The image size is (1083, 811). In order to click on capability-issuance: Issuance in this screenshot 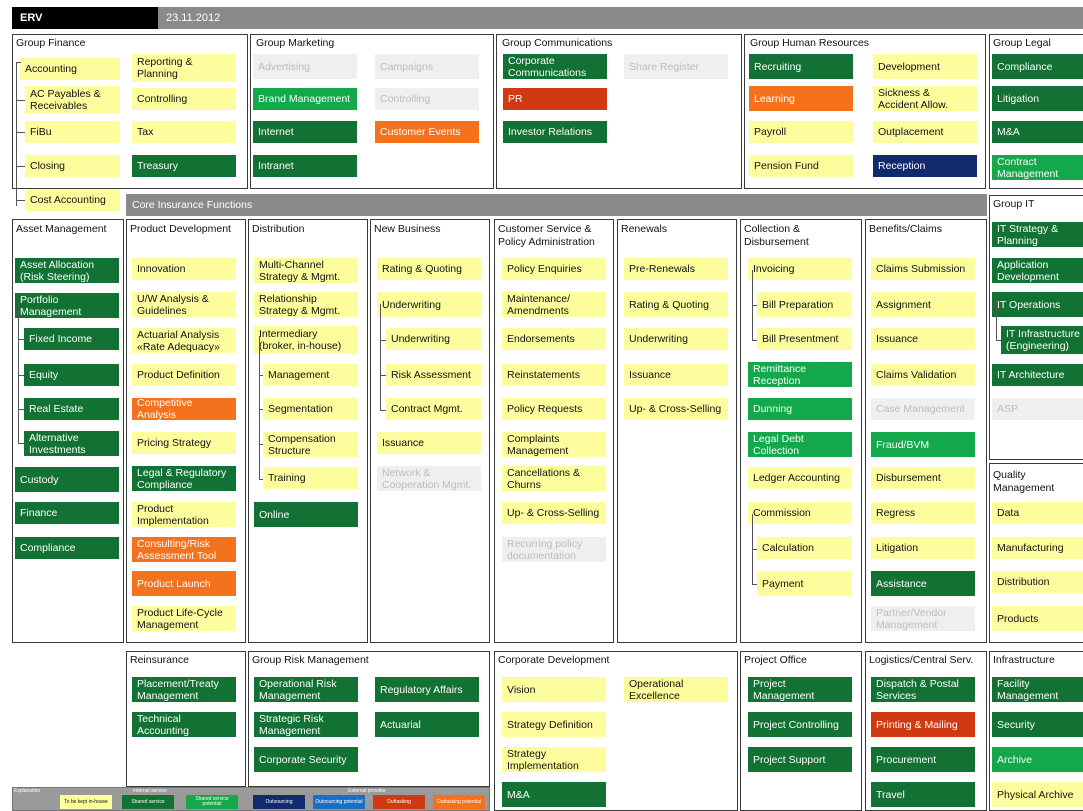, I will do `click(429, 443)`.